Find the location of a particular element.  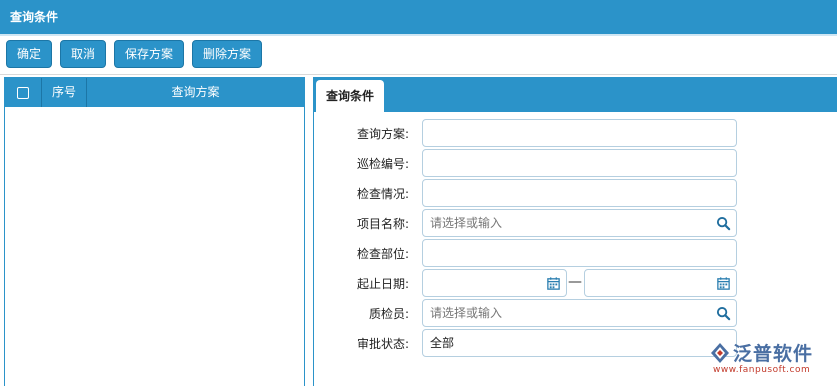

row-approval-status: 审批状态: is located at coordinates (361, 343).